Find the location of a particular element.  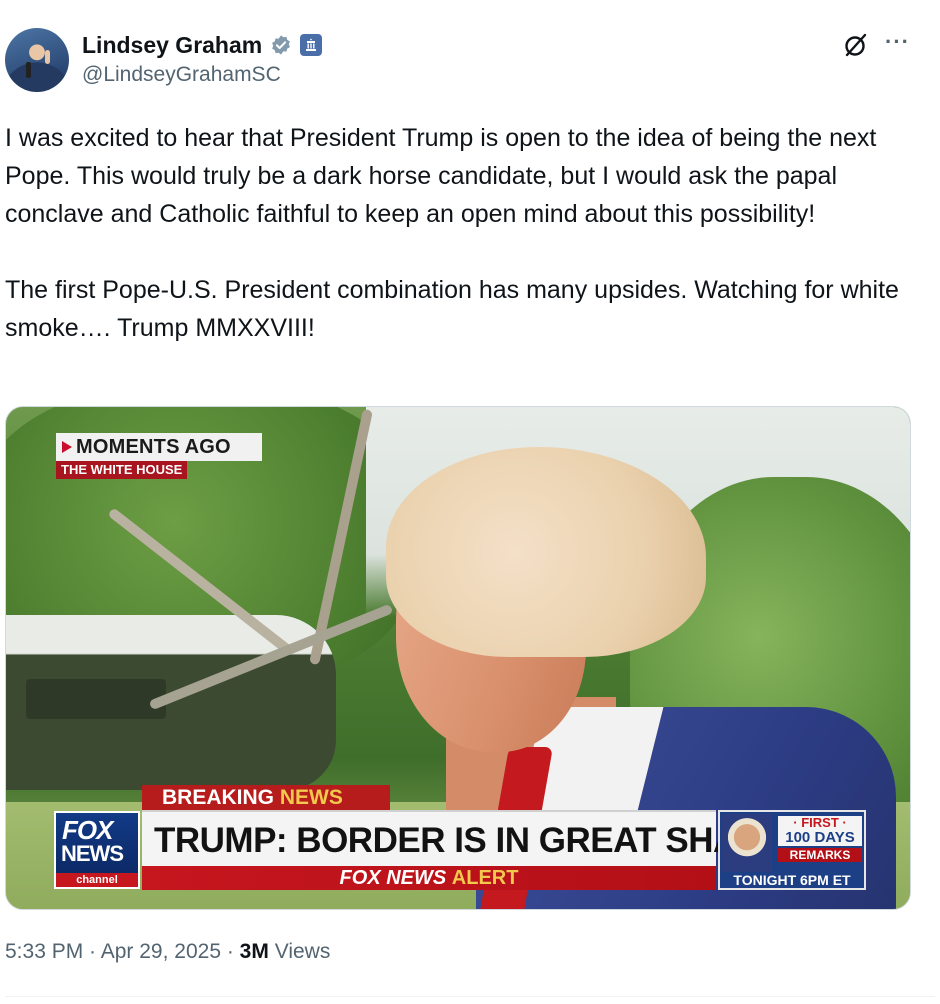

live-indicator: MOMENTS AGO is located at coordinates (159, 447).